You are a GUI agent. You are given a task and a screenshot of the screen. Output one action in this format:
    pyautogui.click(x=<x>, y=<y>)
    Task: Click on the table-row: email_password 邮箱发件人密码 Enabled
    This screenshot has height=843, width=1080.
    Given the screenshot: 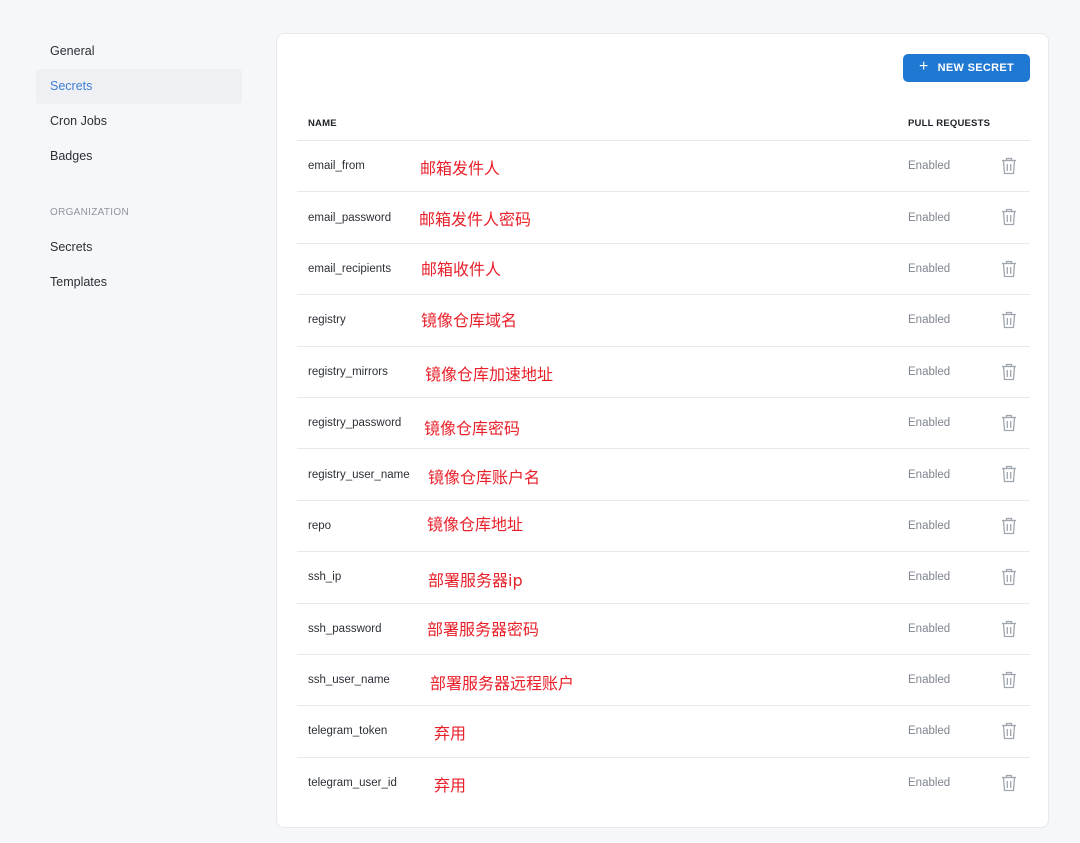 What is the action you would take?
    pyautogui.click(x=663, y=218)
    